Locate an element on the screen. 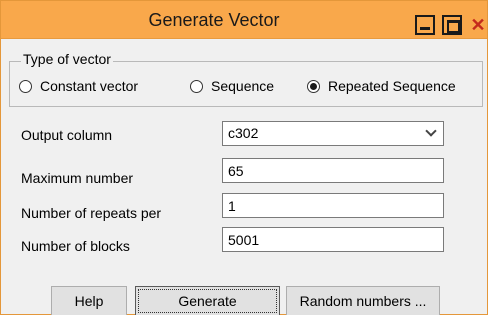  generate-button: Generate is located at coordinates (207, 300).